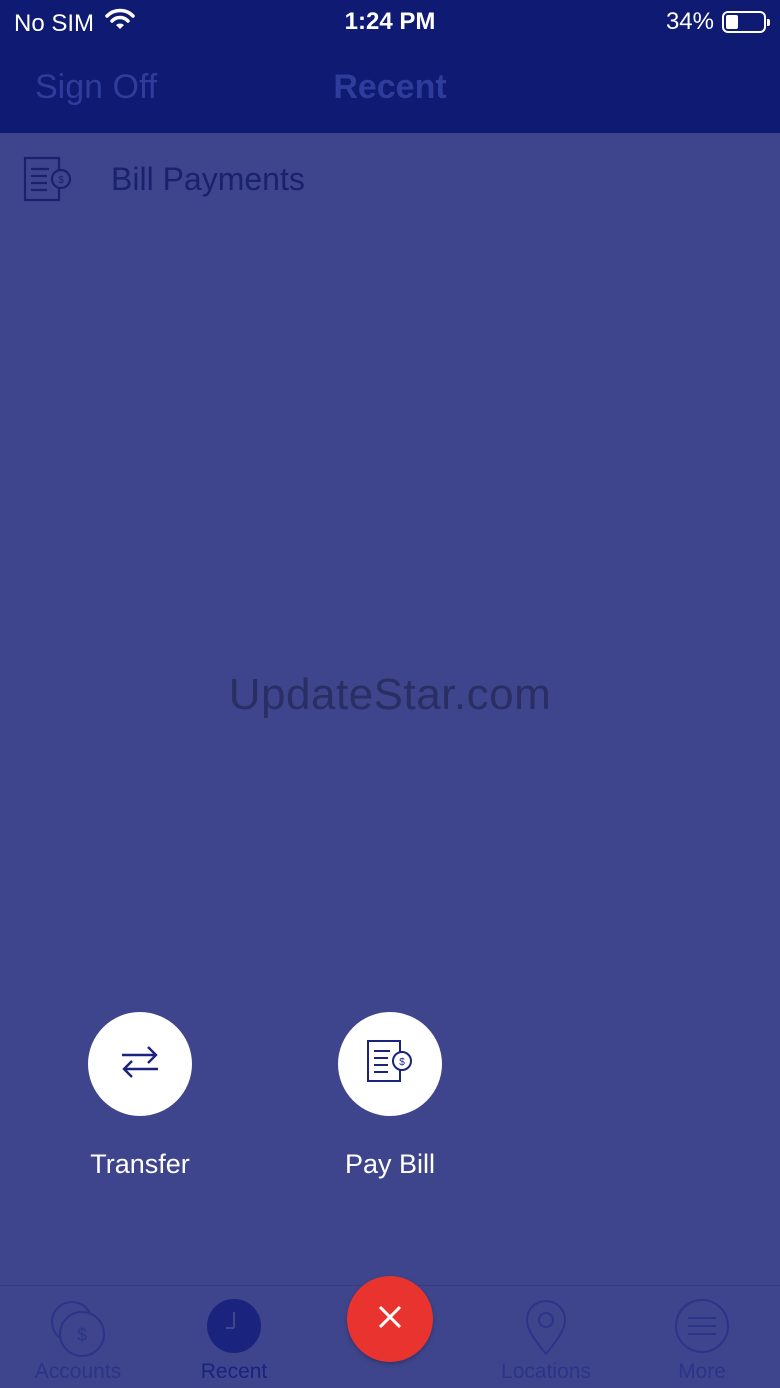 This screenshot has height=1388, width=780. I want to click on tab-label: Accounts, so click(78, 1371).